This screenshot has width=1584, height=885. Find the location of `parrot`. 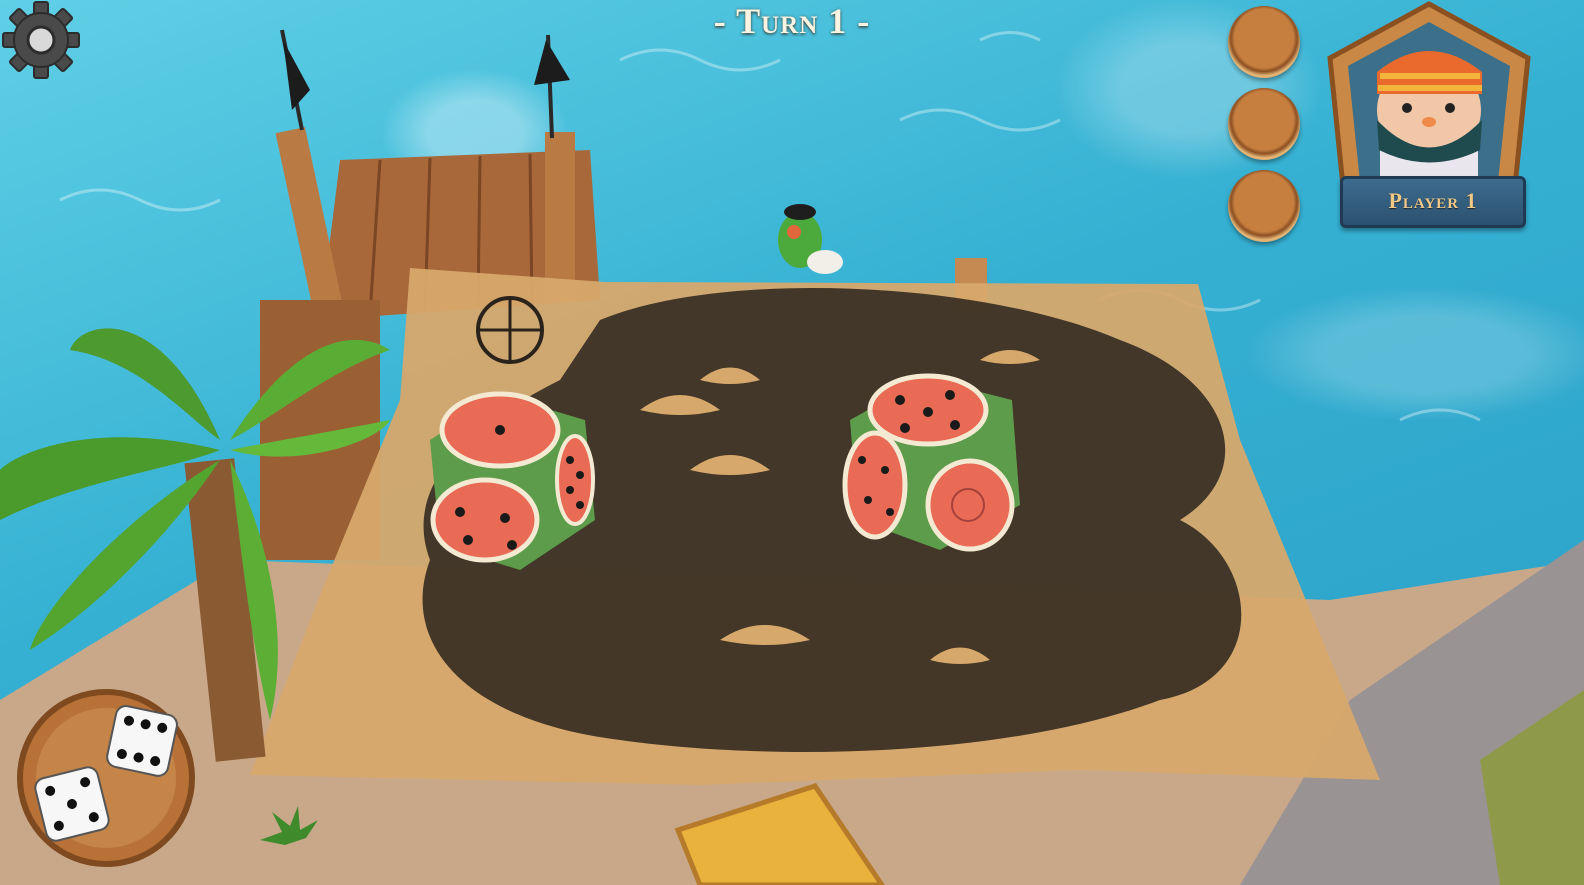

parrot is located at coordinates (810, 239).